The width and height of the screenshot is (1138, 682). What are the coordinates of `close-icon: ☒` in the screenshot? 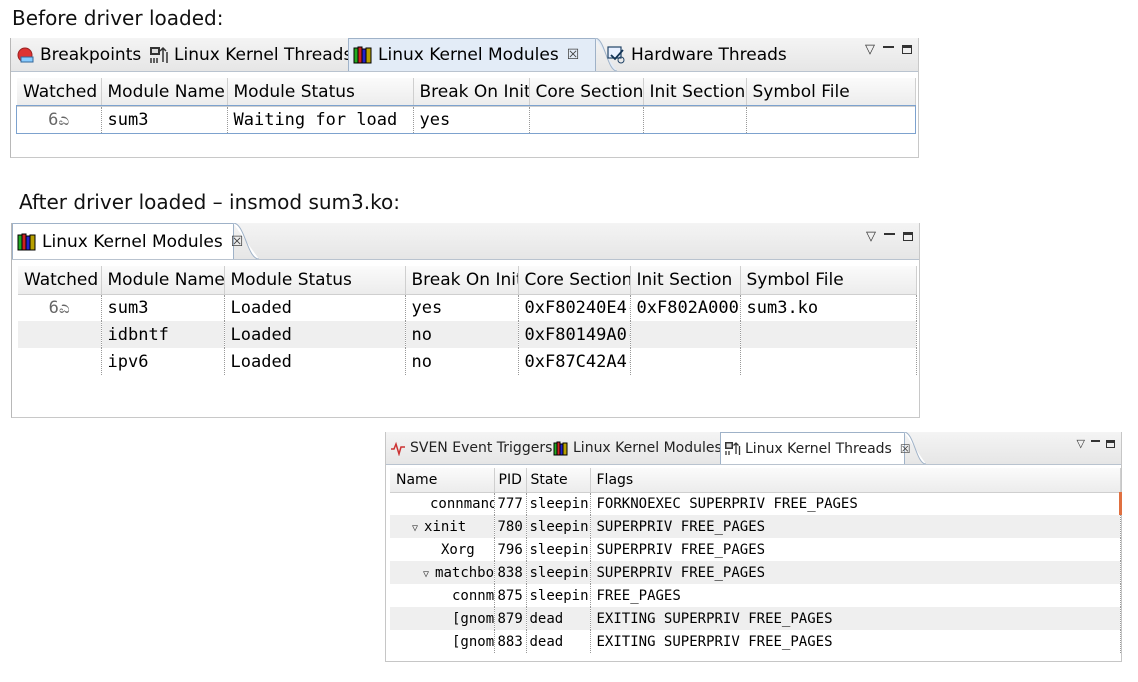 It's located at (573, 55).